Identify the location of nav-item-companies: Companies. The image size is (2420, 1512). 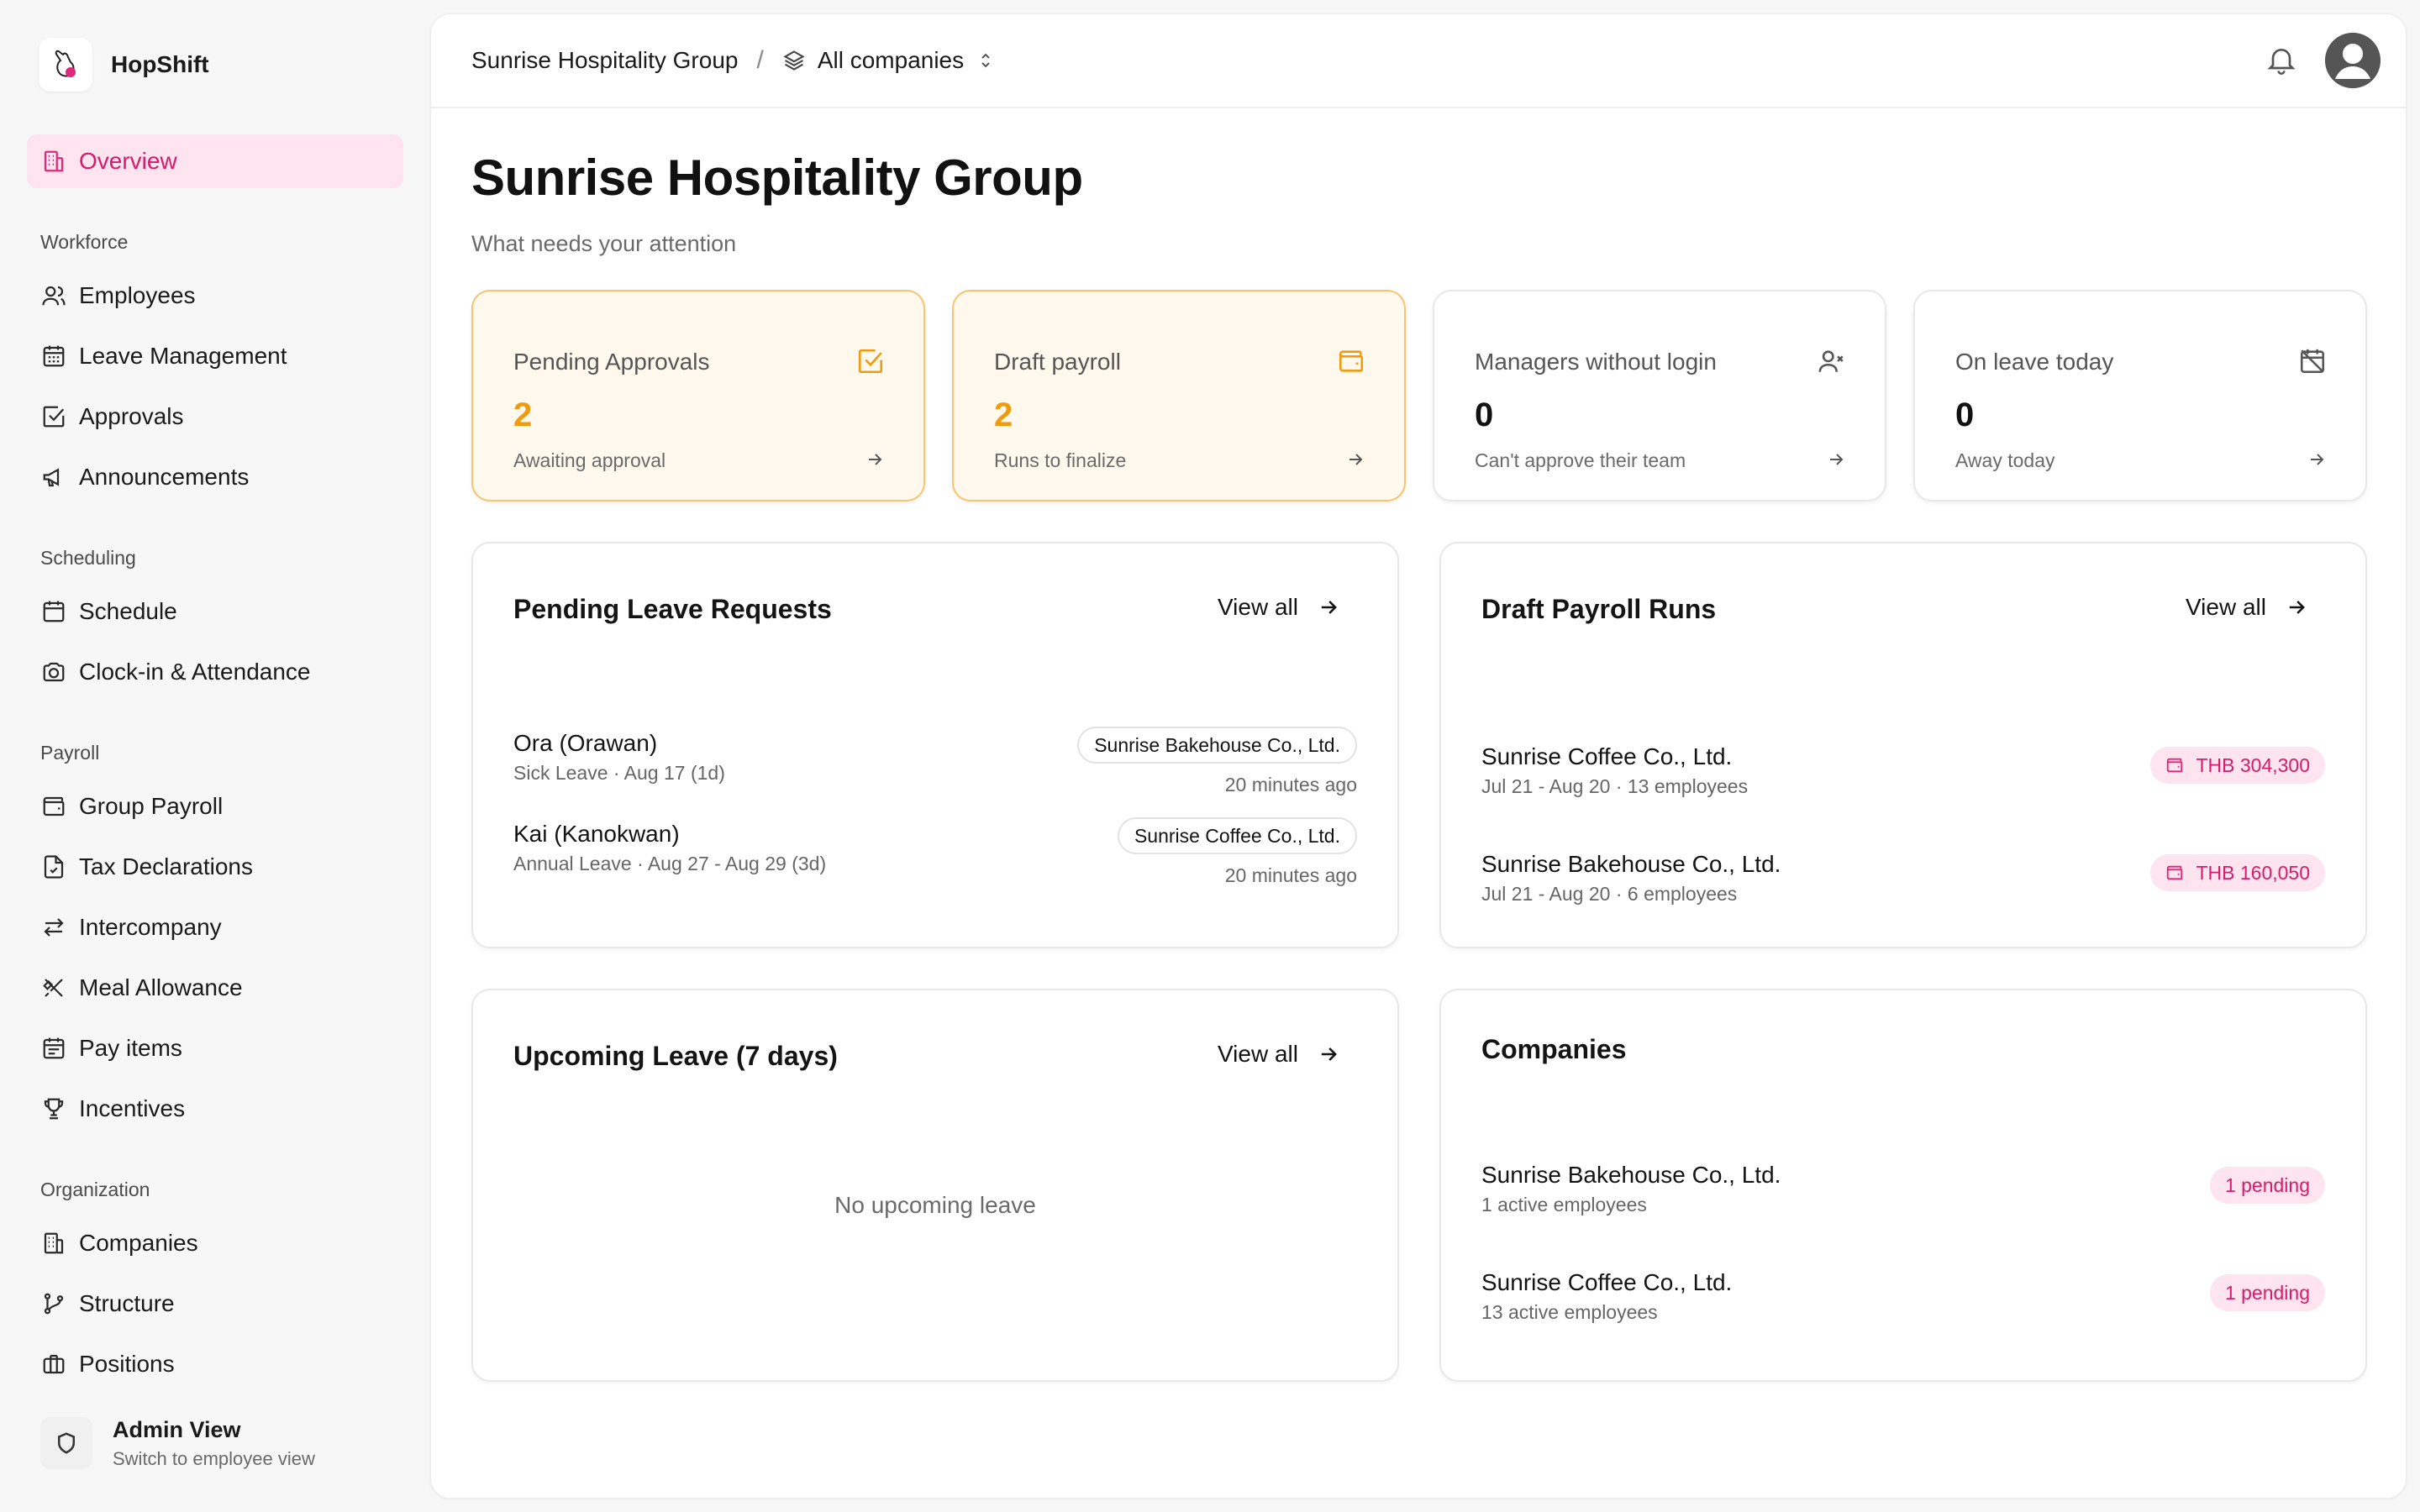
(215, 1243).